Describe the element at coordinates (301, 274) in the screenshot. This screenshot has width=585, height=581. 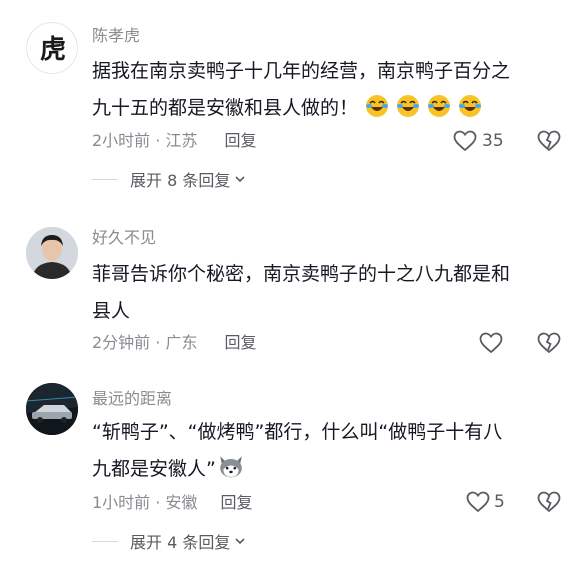
I see `comment-text-line: 菲哥告诉你个秘密，南京卖鸭子的十之八九都是和` at that location.